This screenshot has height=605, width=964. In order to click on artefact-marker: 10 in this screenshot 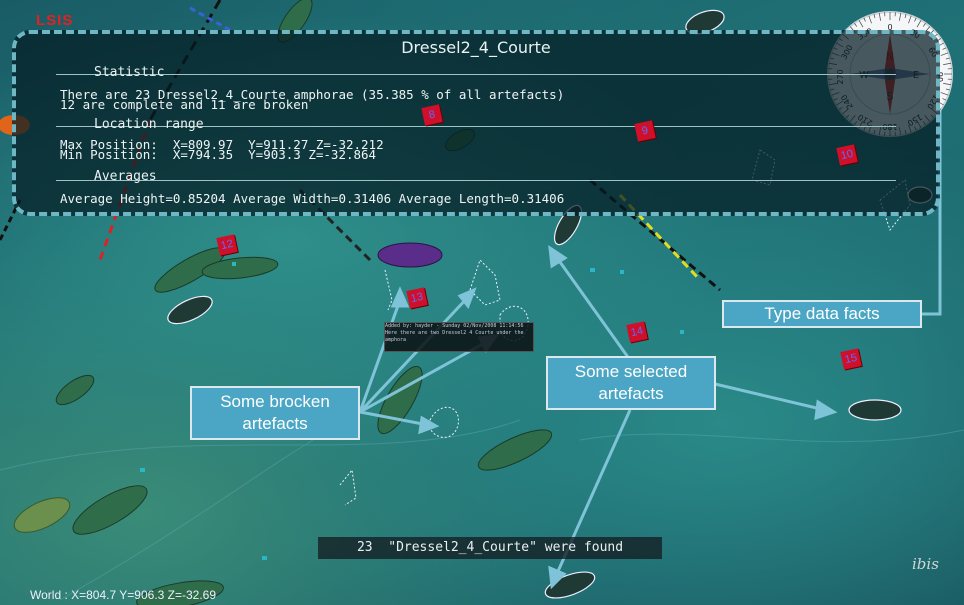, I will do `click(847, 155)`.